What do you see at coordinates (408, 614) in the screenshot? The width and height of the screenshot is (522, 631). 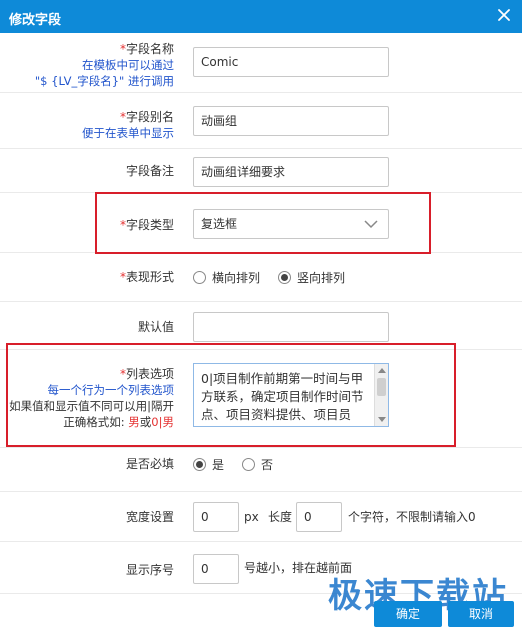 I see `ok-button: 确定` at bounding box center [408, 614].